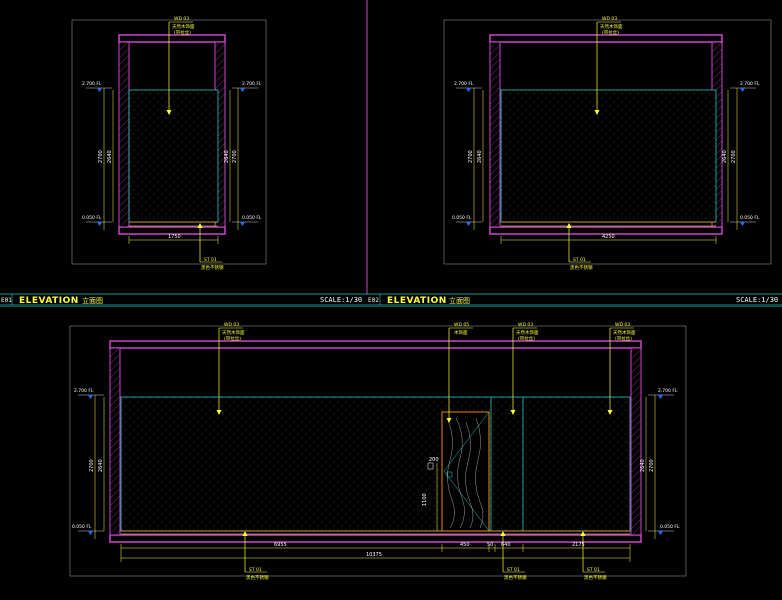  I want to click on tag-text-2-floor: 黑色不锈钢, so click(581, 267).